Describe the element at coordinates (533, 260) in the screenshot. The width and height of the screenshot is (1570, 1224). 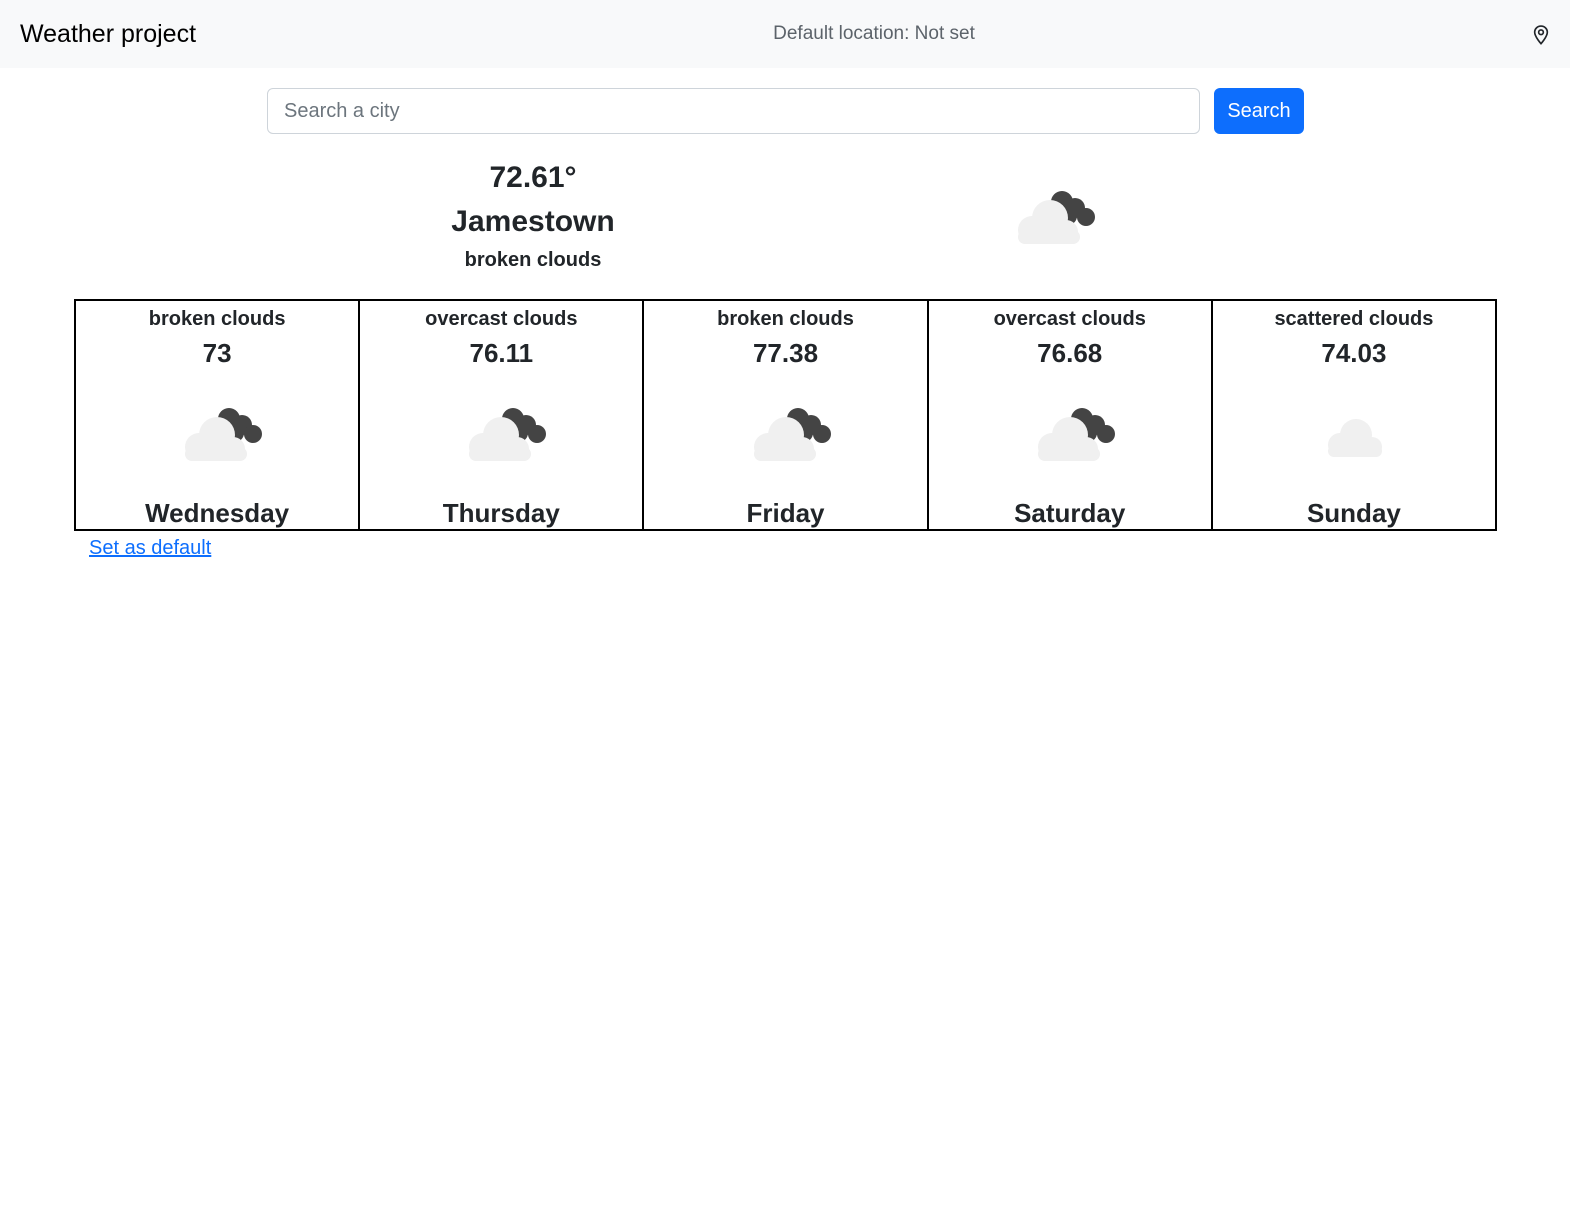
I see `current-description: broken clouds` at that location.